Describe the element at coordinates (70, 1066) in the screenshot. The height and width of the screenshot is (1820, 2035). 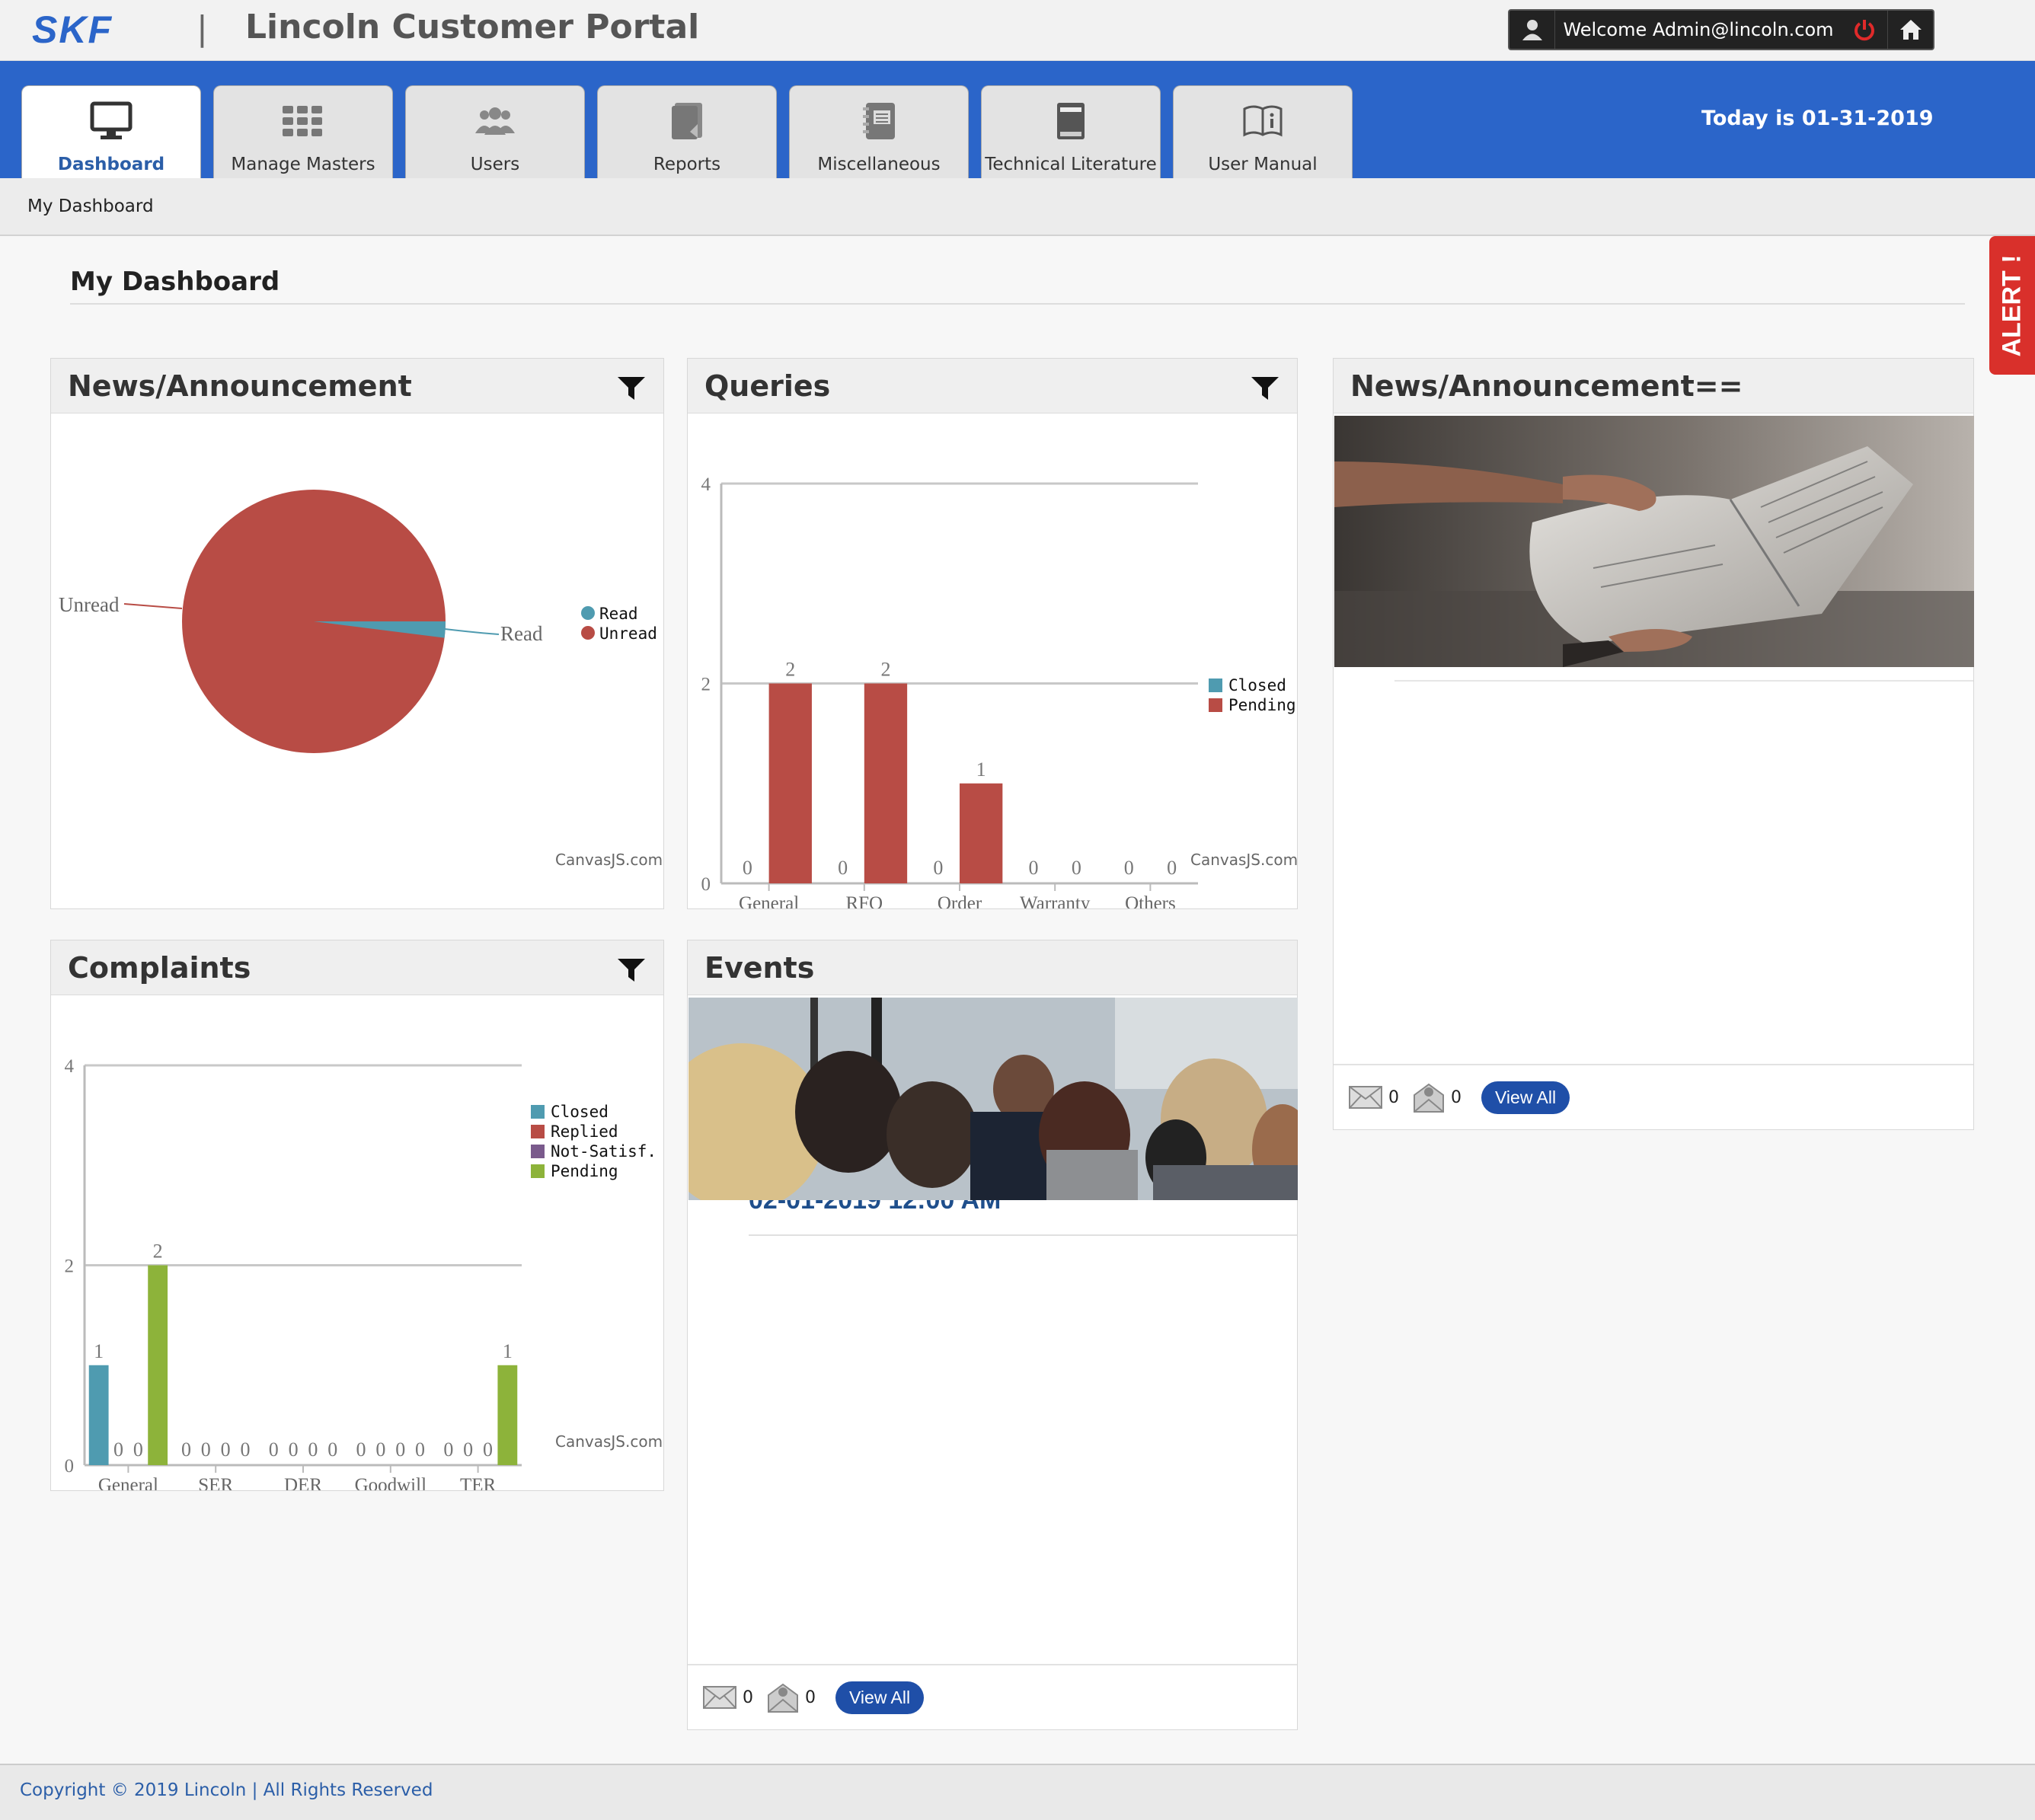
I see `y-tick-label: 4` at that location.